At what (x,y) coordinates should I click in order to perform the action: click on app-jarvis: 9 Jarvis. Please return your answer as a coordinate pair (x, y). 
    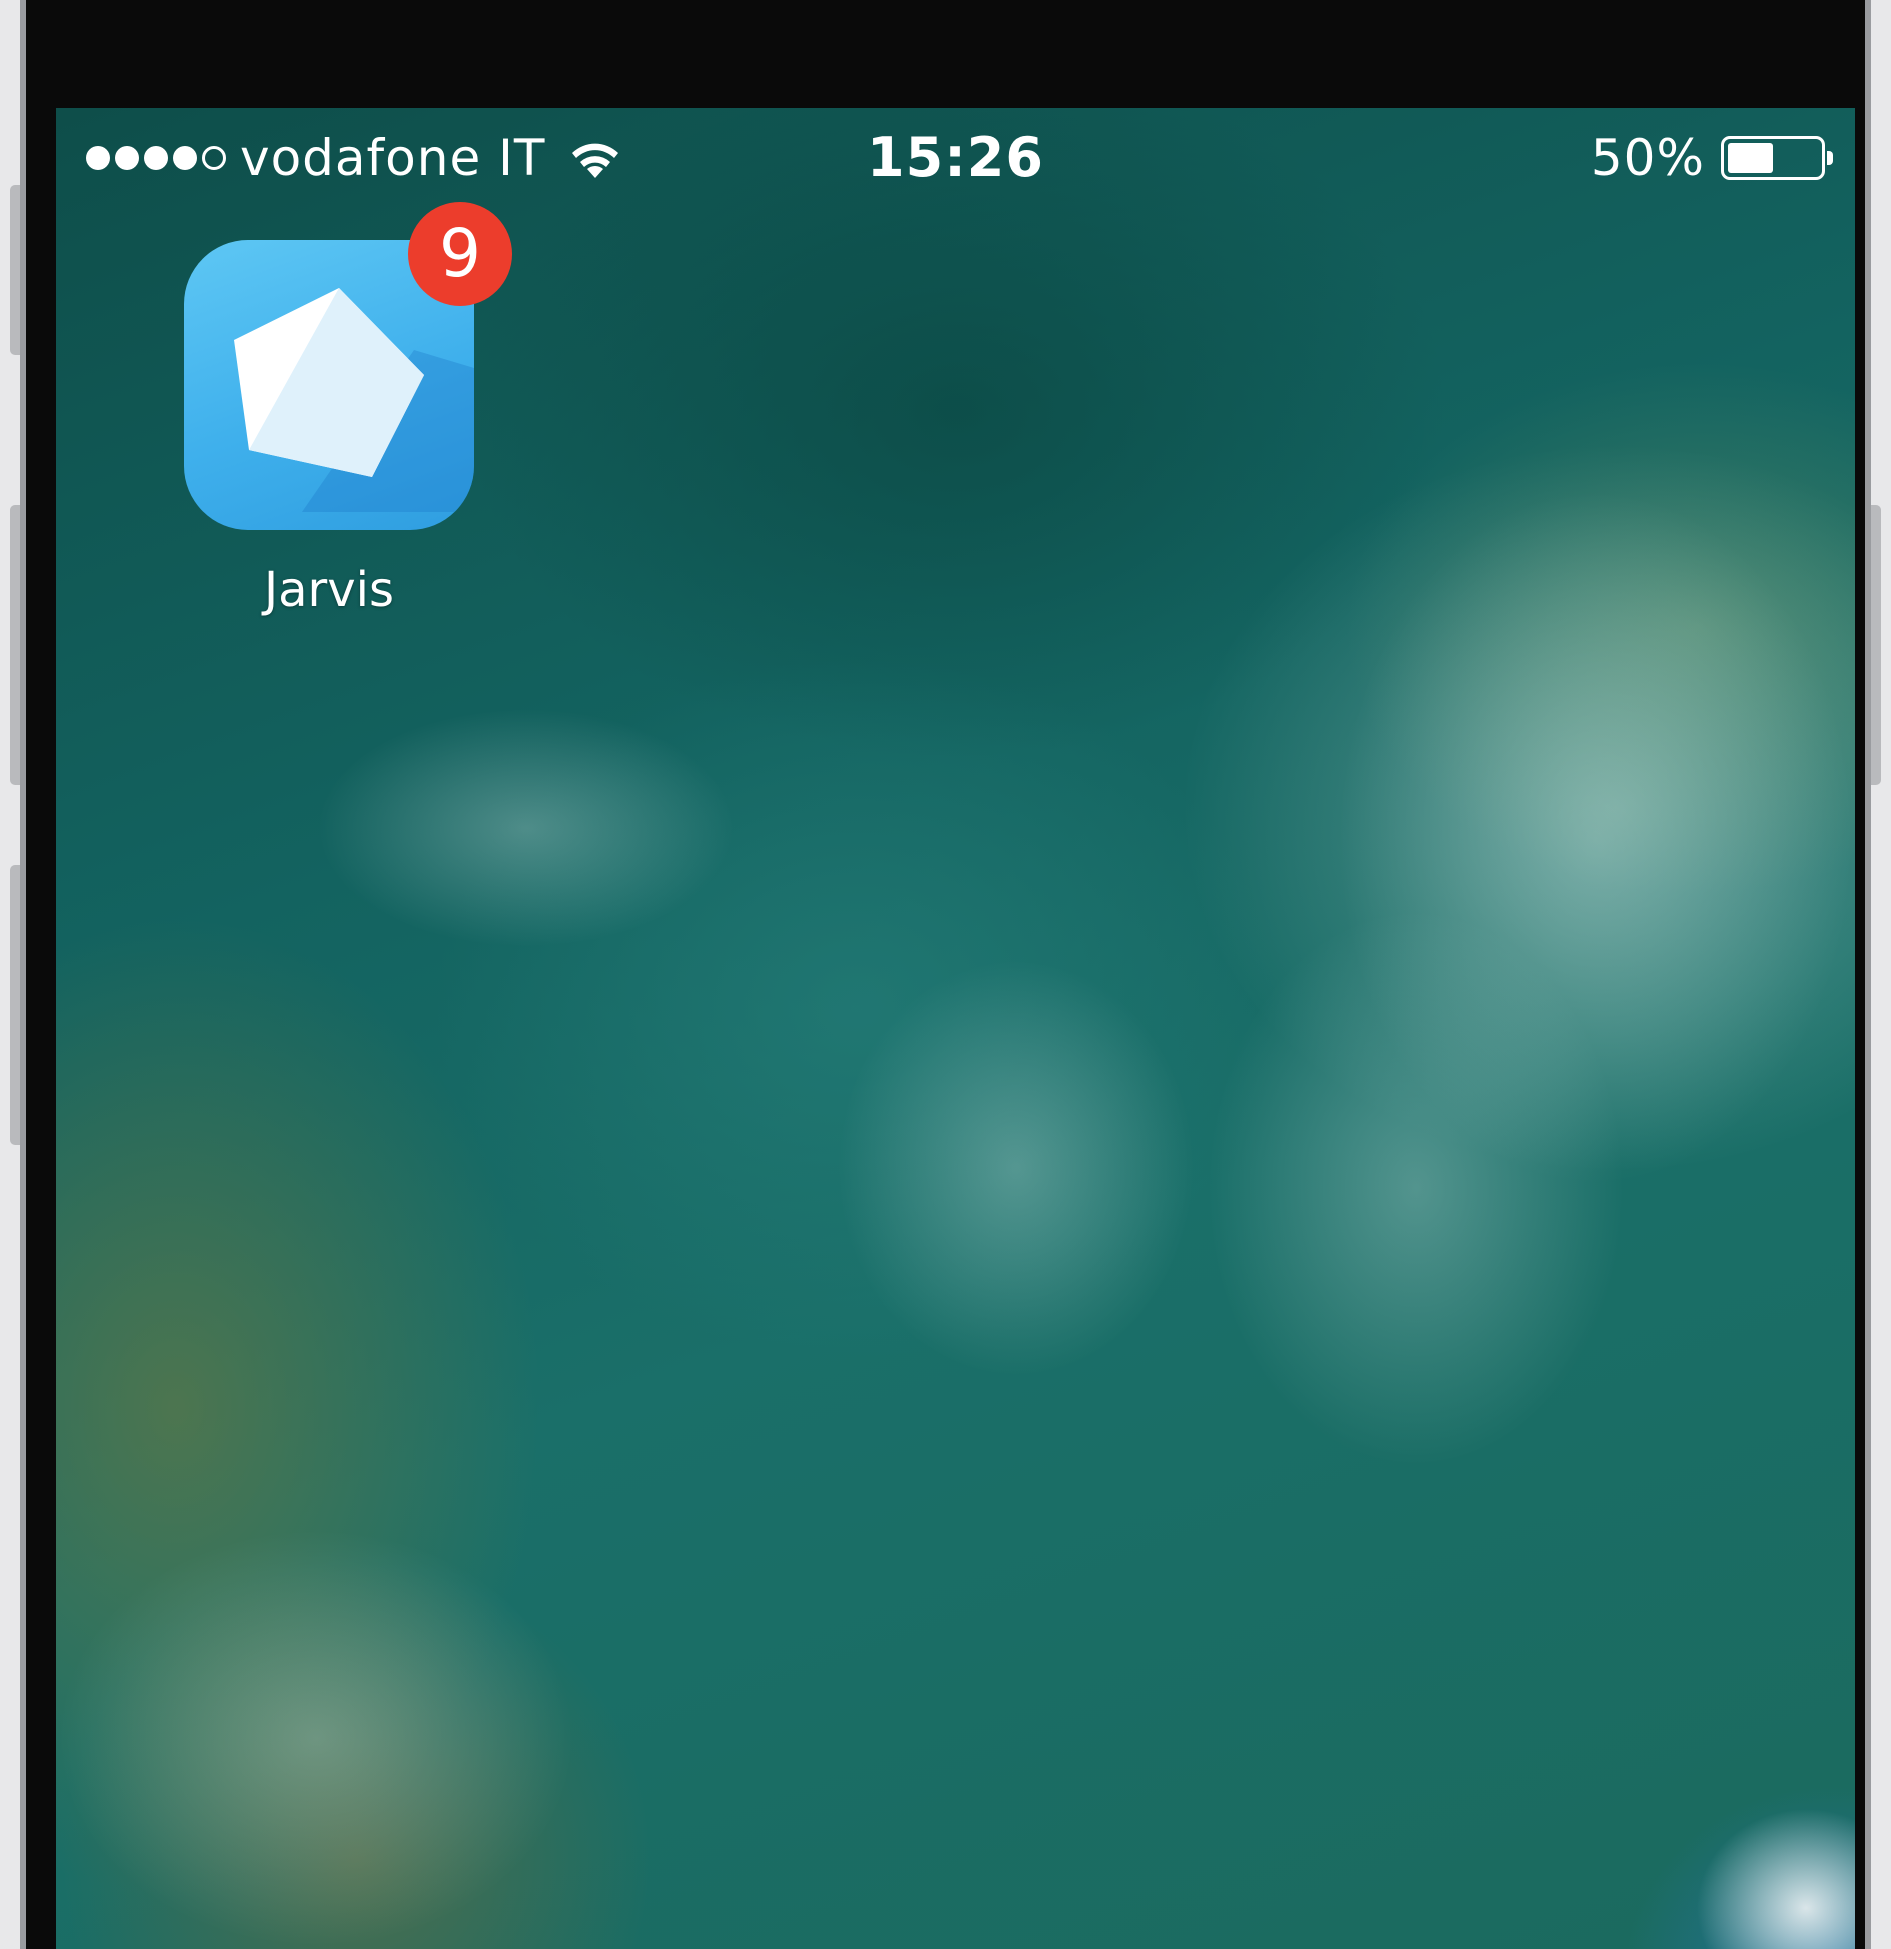
    Looking at the image, I should click on (348, 411).